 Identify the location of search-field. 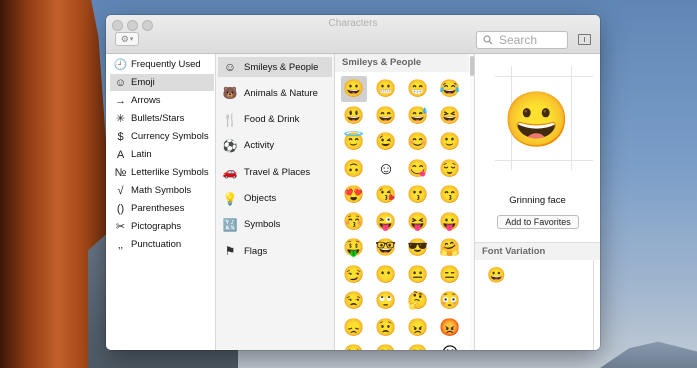
(522, 40).